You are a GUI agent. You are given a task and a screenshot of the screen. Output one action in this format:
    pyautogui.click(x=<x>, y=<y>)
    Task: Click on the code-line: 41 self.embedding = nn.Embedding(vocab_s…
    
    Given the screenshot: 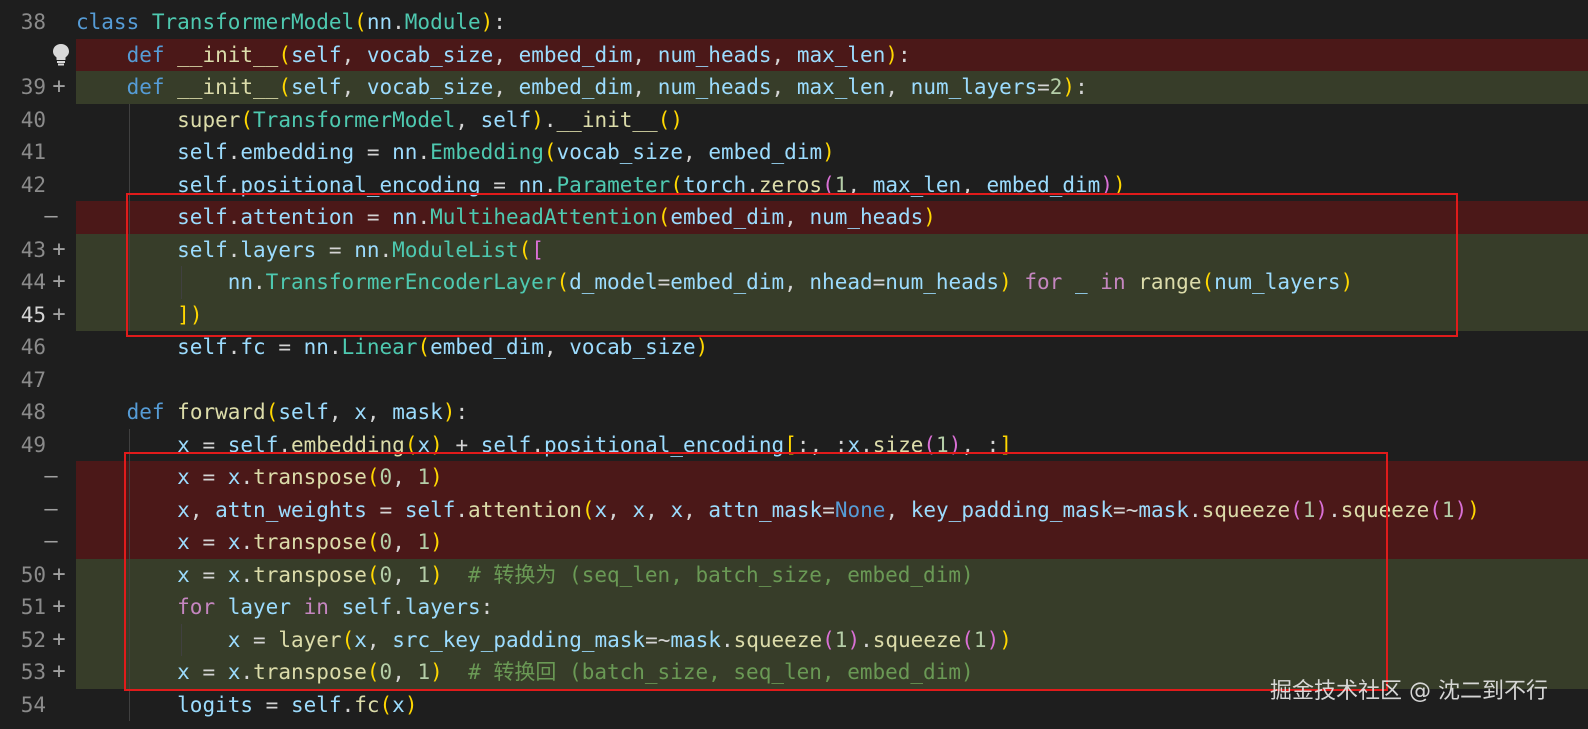 What is the action you would take?
    pyautogui.click(x=794, y=152)
    